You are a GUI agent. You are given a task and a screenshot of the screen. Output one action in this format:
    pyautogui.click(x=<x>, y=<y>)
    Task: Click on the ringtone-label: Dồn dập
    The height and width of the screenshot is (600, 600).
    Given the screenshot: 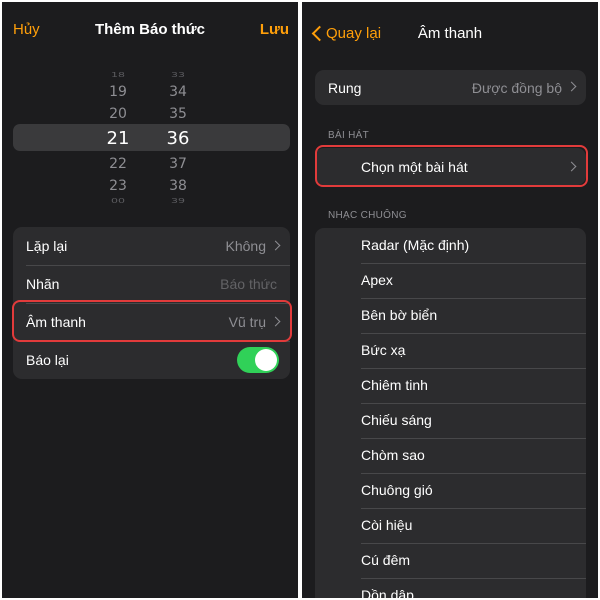 What is the action you would take?
    pyautogui.click(x=387, y=592)
    